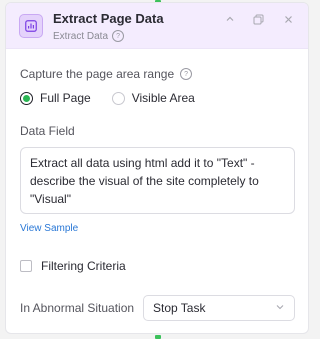  I want to click on radio-unchecked-icon, so click(118, 98).